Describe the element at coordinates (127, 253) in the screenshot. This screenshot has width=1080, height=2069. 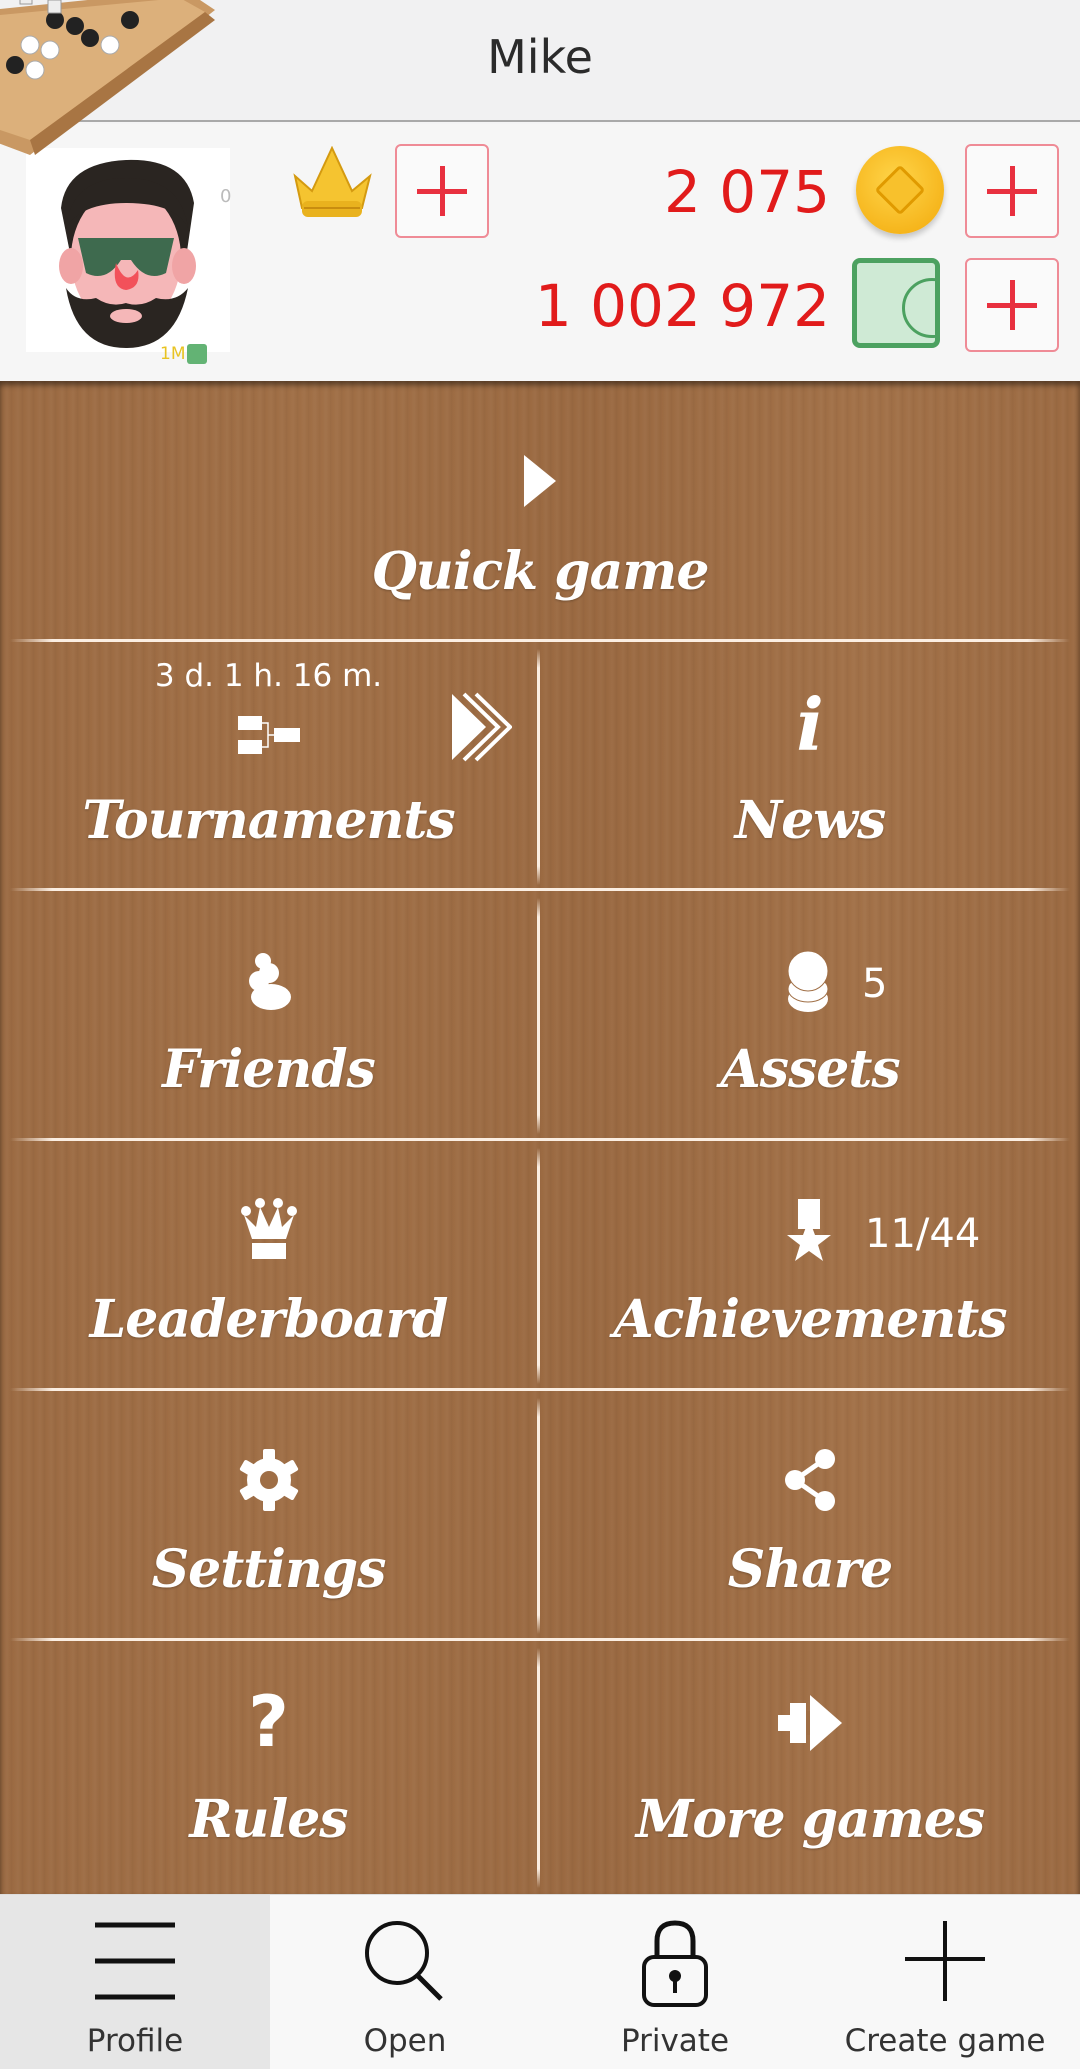
I see `bearded-man-avatar-icon` at that location.